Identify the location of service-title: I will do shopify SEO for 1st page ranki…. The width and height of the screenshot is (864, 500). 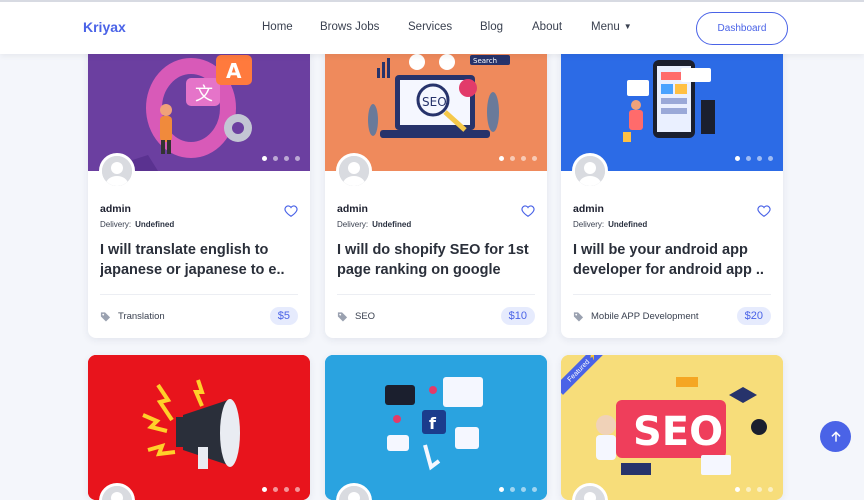
(437, 260).